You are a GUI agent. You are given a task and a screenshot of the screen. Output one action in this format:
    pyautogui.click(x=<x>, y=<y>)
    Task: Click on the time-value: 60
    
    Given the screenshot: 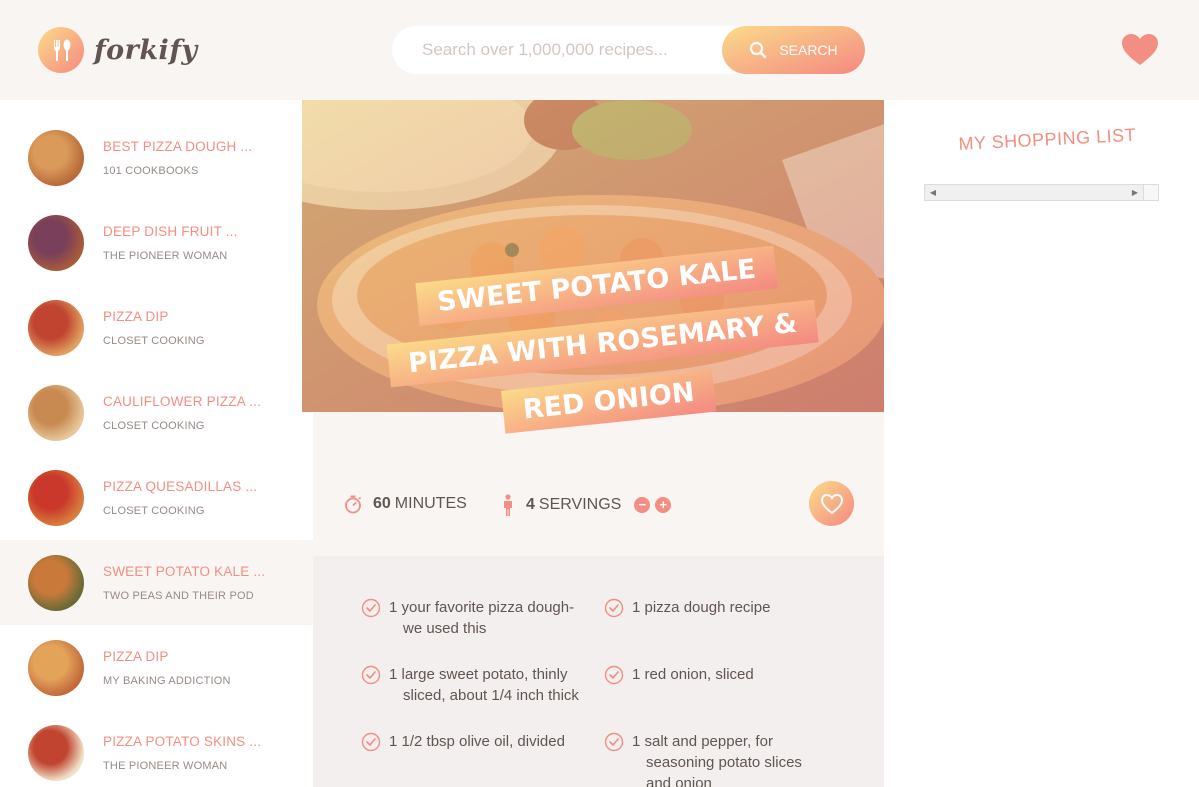 What is the action you would take?
    pyautogui.click(x=382, y=503)
    